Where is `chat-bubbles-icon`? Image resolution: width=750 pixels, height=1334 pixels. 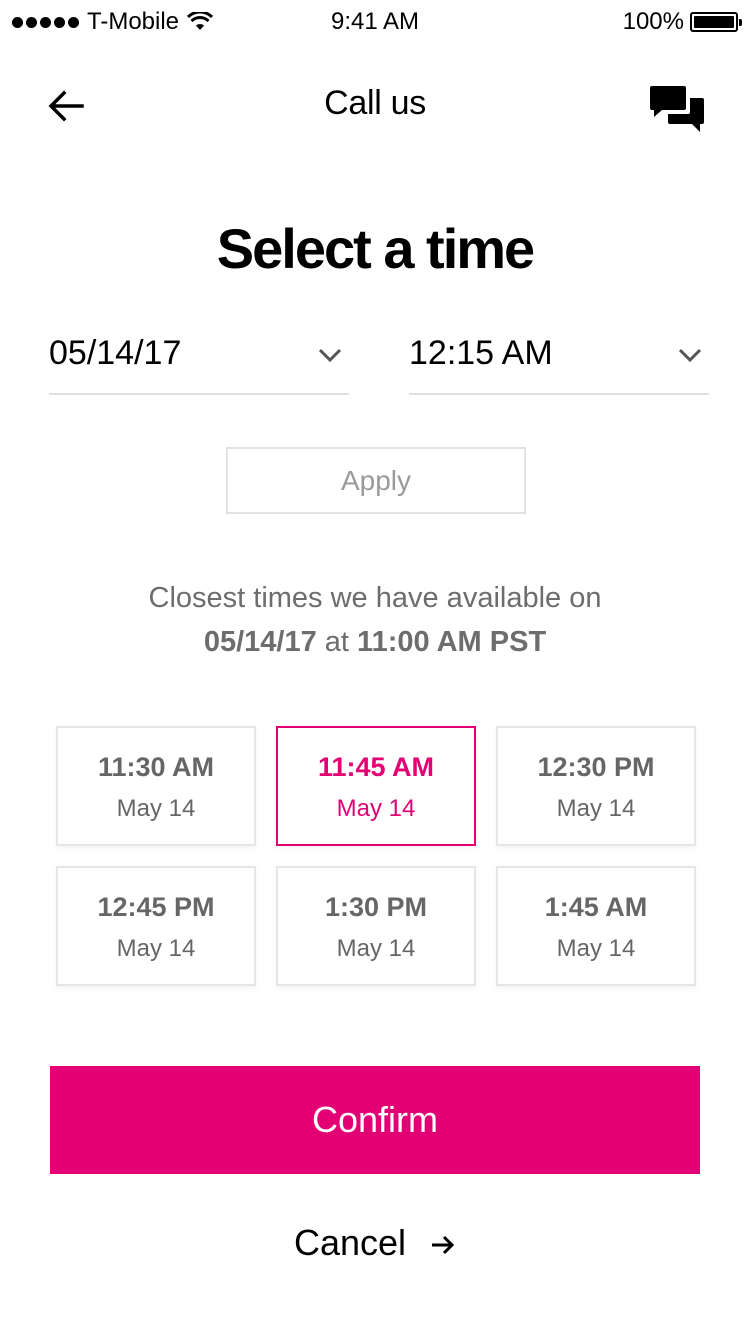
chat-bubbles-icon is located at coordinates (677, 111).